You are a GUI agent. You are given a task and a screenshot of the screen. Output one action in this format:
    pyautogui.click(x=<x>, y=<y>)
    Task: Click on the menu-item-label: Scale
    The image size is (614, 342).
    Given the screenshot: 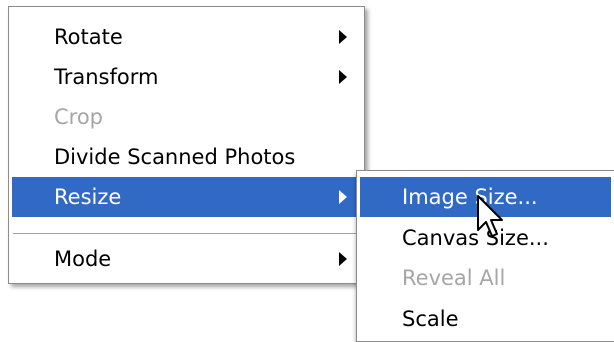 What is the action you would take?
    pyautogui.click(x=430, y=319)
    